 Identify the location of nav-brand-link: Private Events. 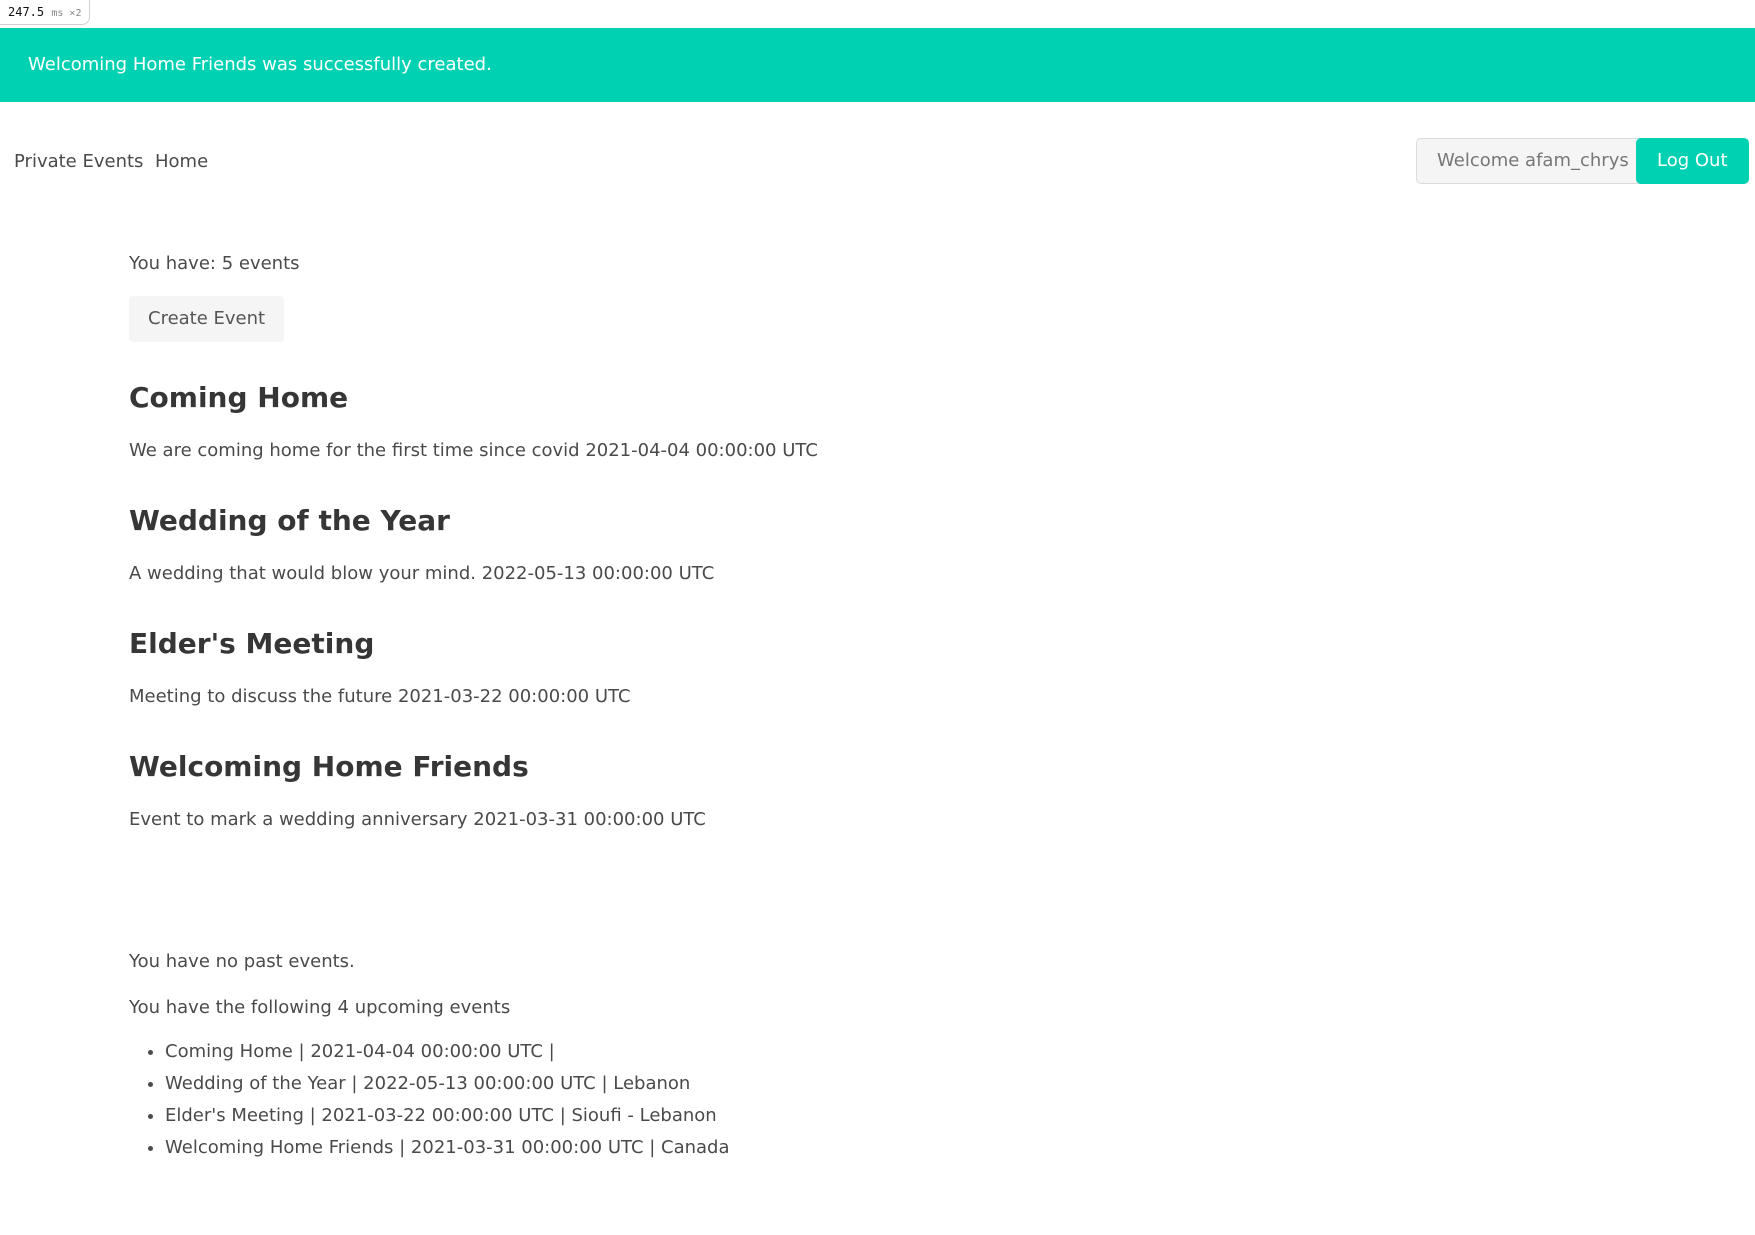
(78, 162).